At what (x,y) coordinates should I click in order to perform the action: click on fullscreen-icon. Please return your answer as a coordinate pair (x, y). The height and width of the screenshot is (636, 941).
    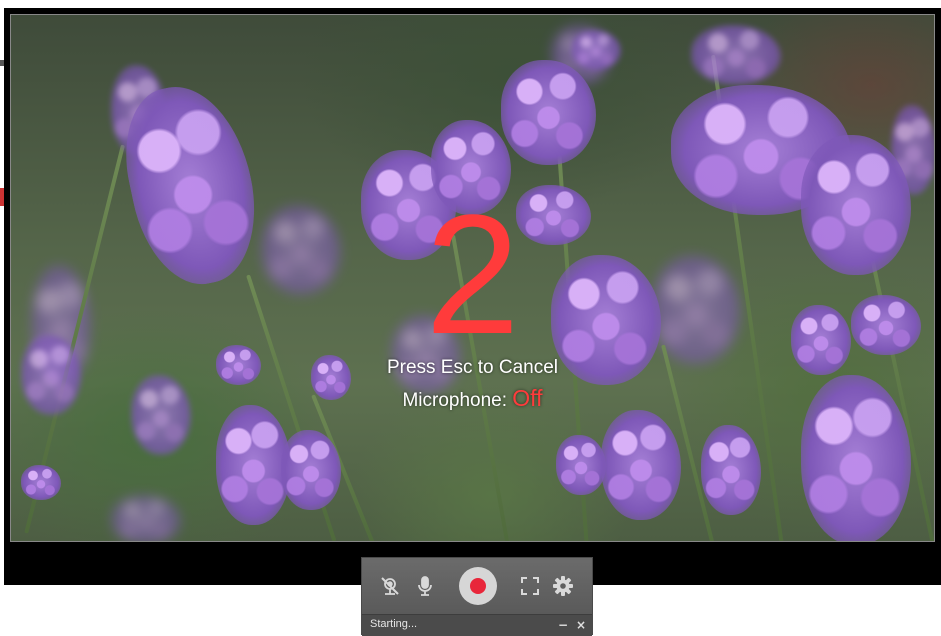
    Looking at the image, I should click on (530, 586).